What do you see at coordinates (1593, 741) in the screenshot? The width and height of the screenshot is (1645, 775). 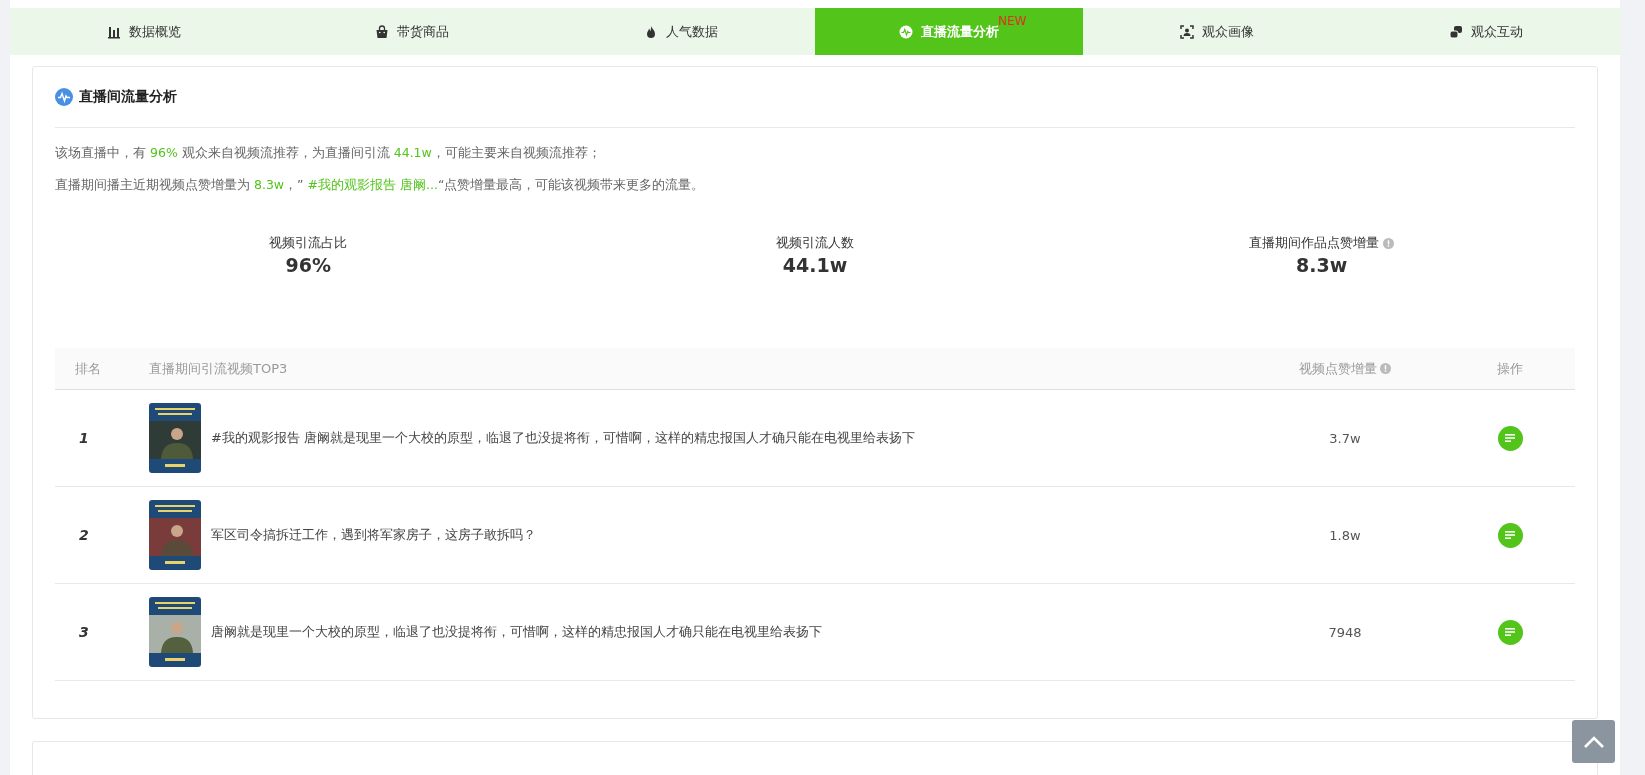 I see `back-to-top-button` at bounding box center [1593, 741].